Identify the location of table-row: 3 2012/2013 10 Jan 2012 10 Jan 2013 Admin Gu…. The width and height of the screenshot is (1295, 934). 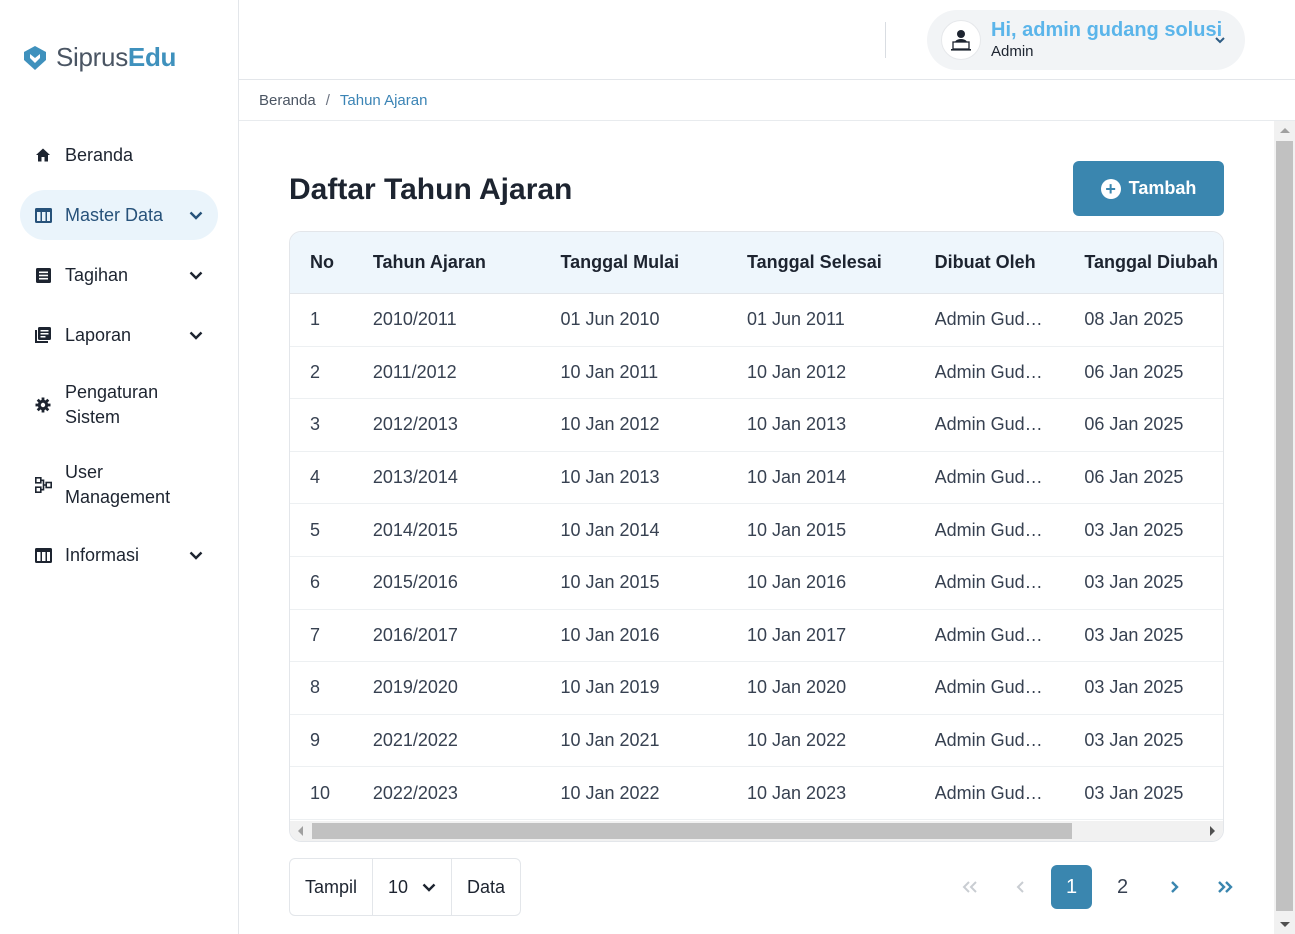
(756, 425).